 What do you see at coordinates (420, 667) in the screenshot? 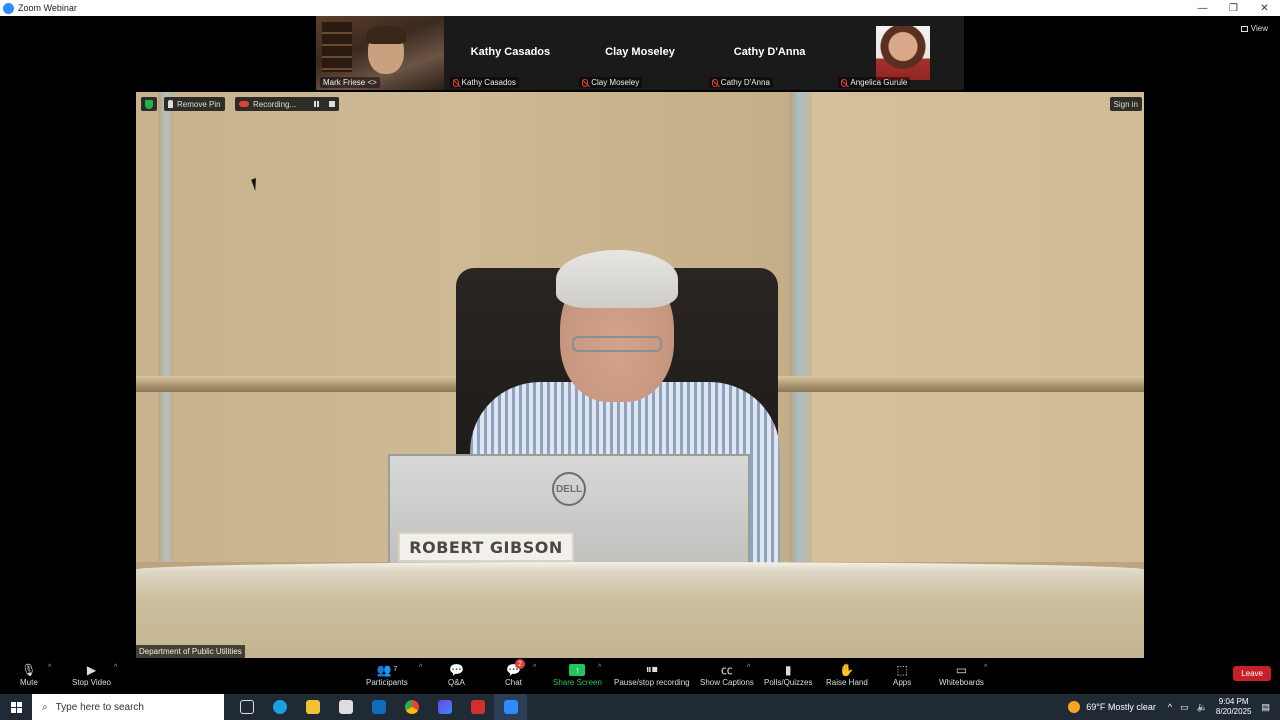
I see `participants-caret-icon: ^` at bounding box center [420, 667].